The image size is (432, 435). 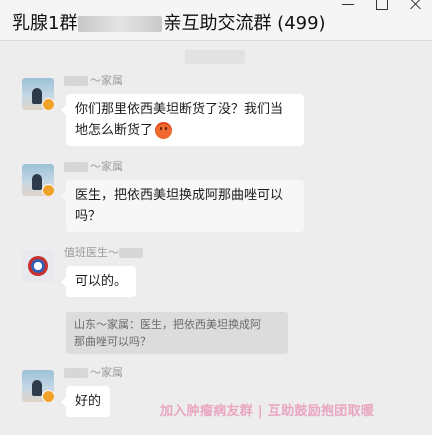 I want to click on window-controls, so click(x=382, y=5).